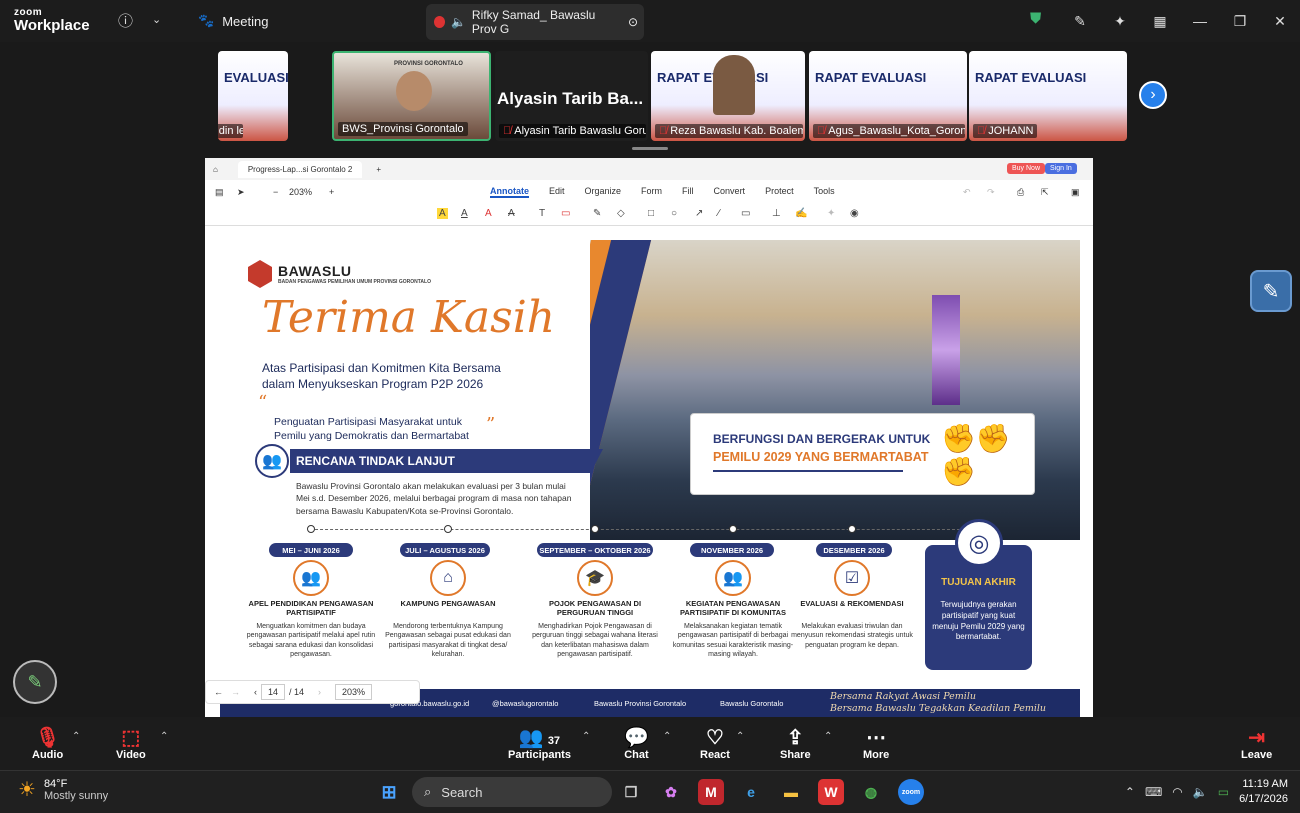 The width and height of the screenshot is (1300, 813). I want to click on participant-tile: RAPAT EVALUASI 🎙̸ JOHANN, so click(1048, 96).